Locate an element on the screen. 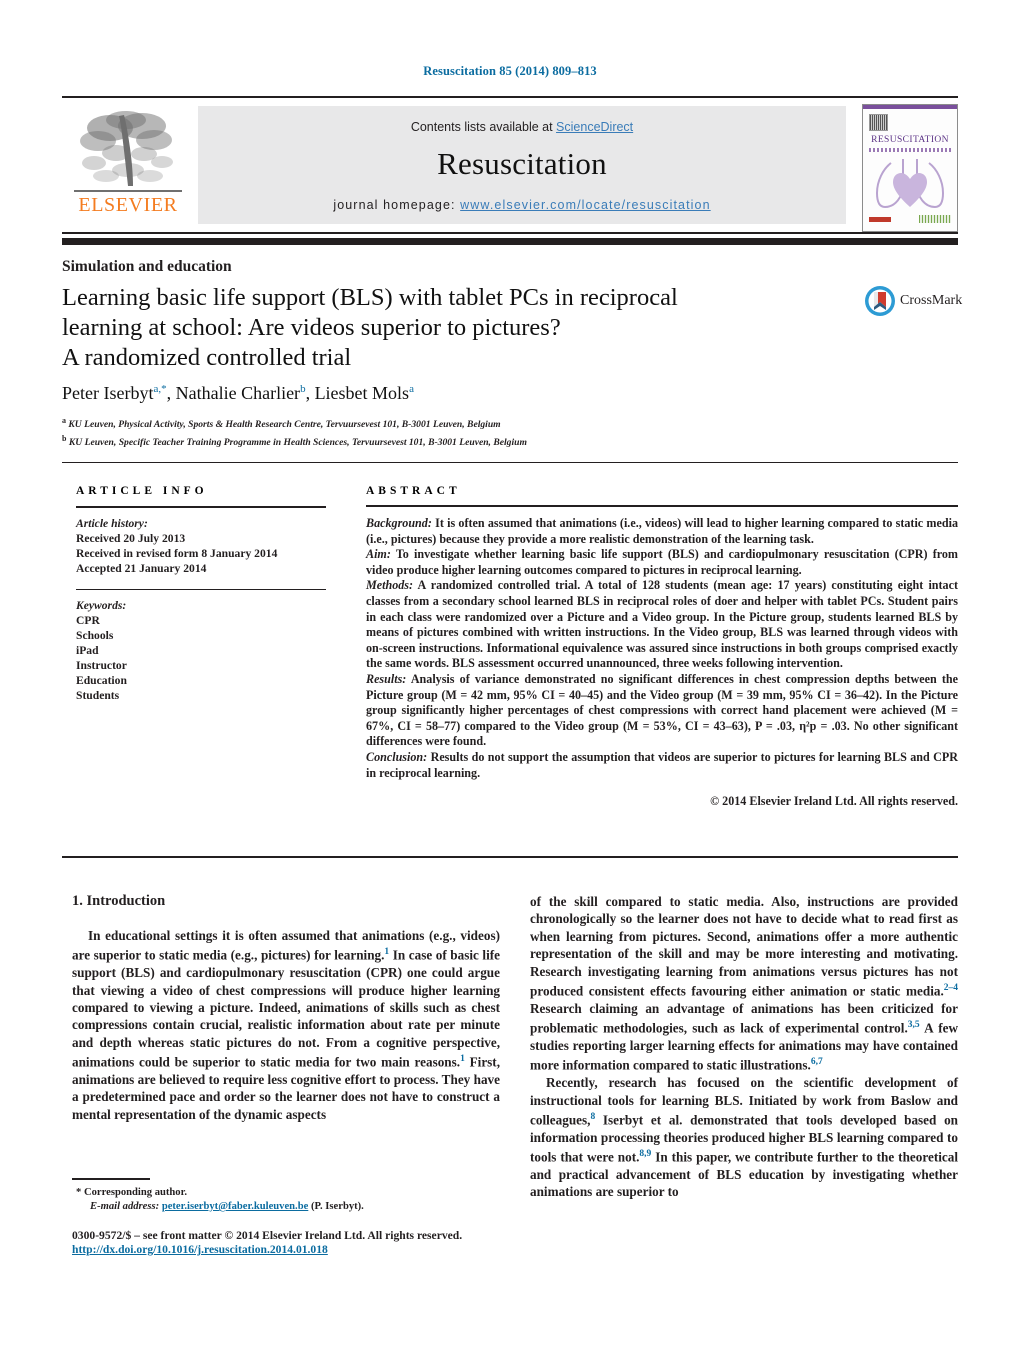  affiliation-a-marker: a is located at coordinates (64, 420).